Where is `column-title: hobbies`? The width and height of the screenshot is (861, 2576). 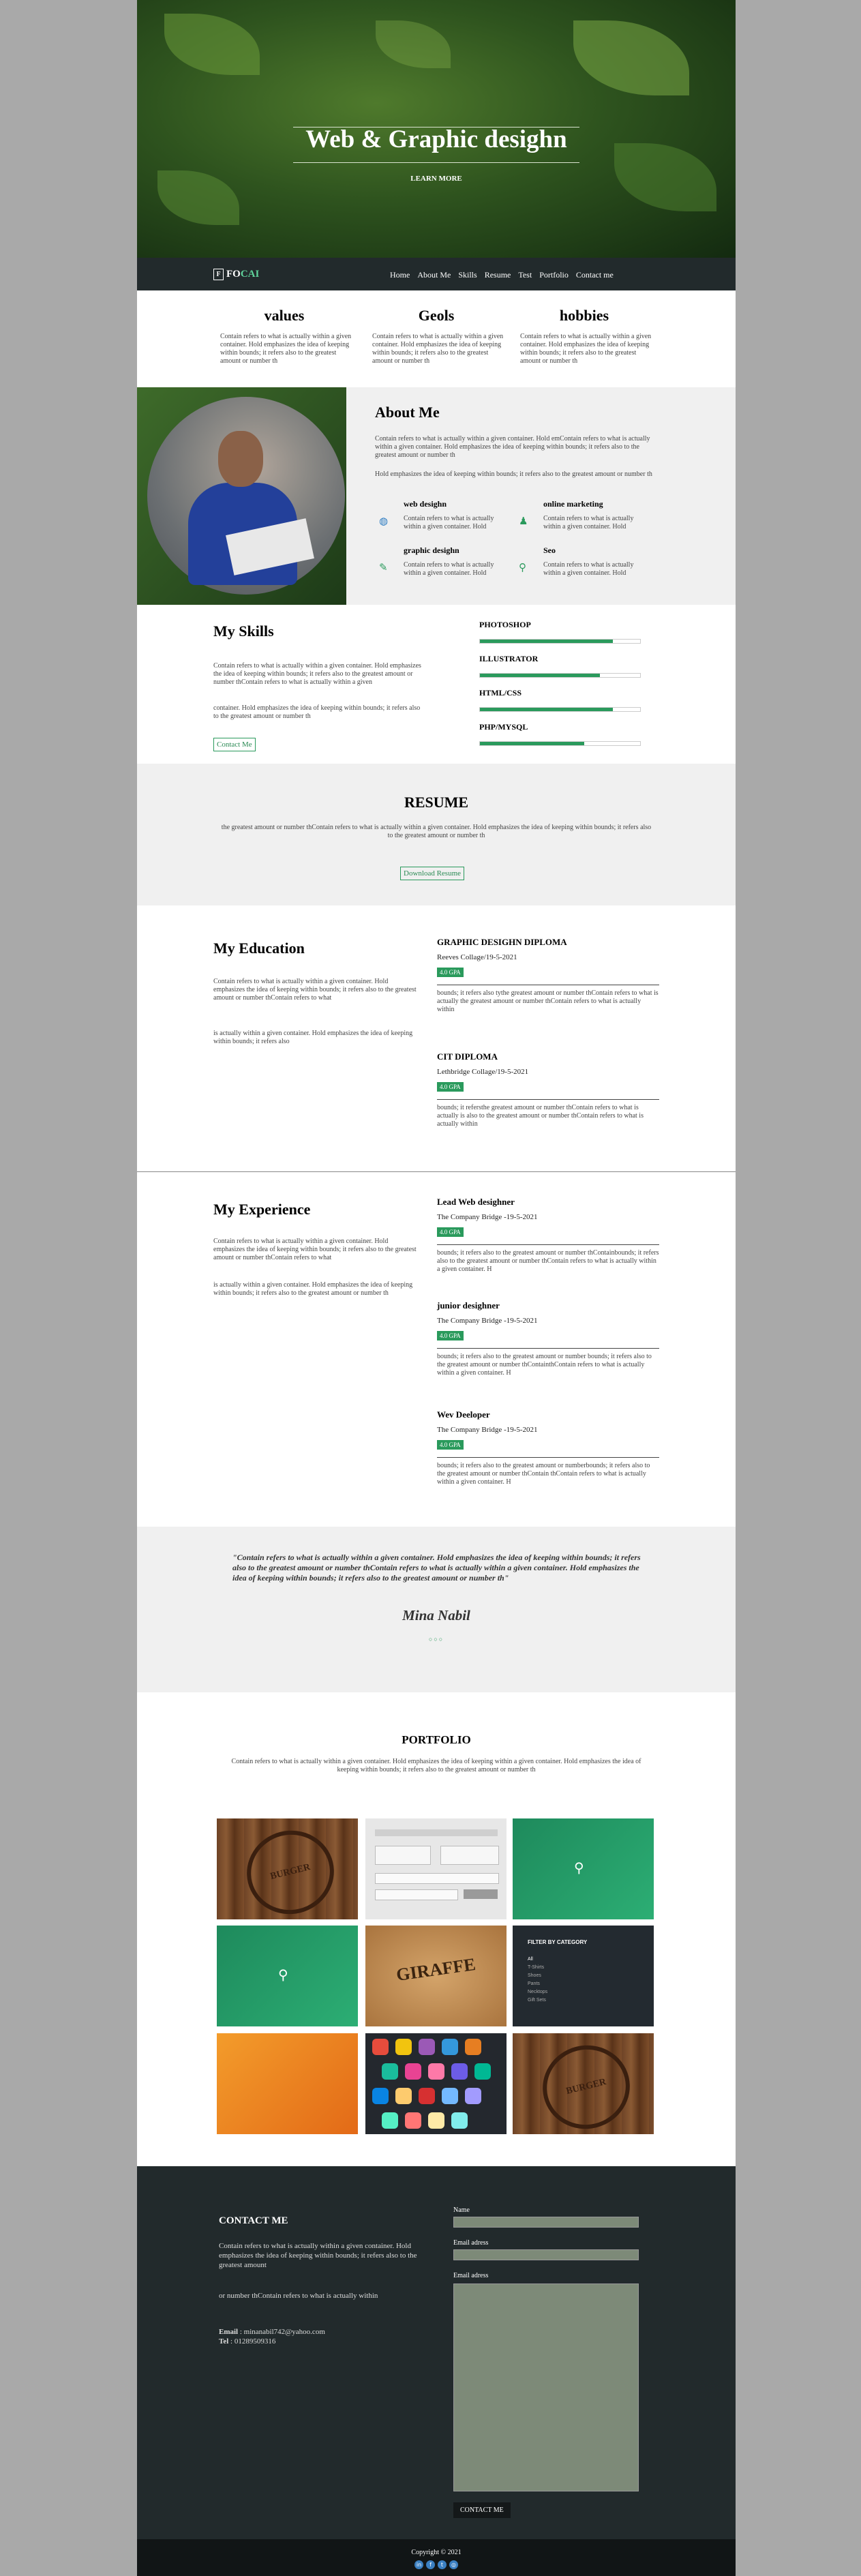
column-title: hobbies is located at coordinates (584, 315).